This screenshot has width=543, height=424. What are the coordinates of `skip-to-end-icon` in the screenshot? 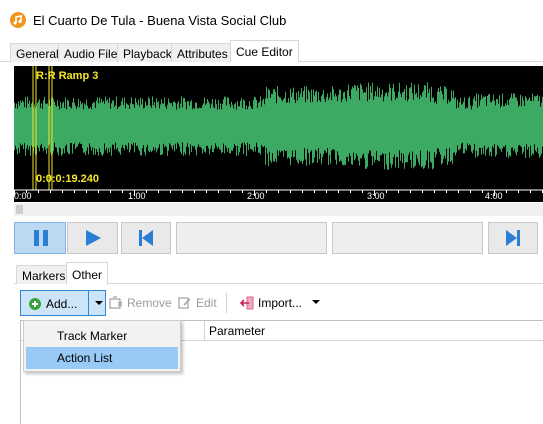 It's located at (513, 238).